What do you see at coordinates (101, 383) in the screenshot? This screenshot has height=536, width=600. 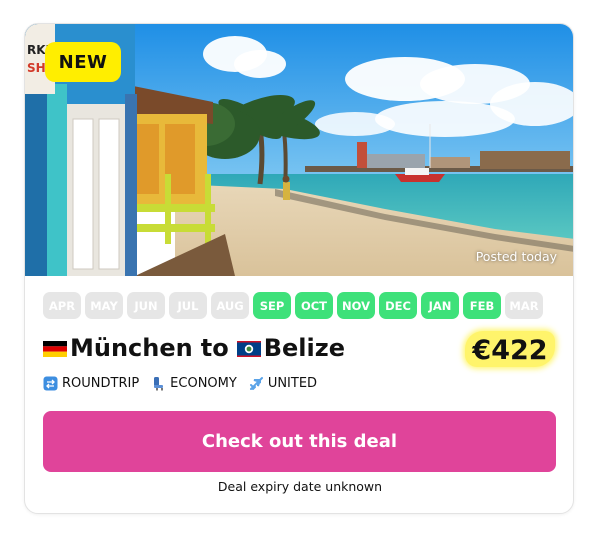 I see `trip-type-label: ROUNDTRIP` at bounding box center [101, 383].